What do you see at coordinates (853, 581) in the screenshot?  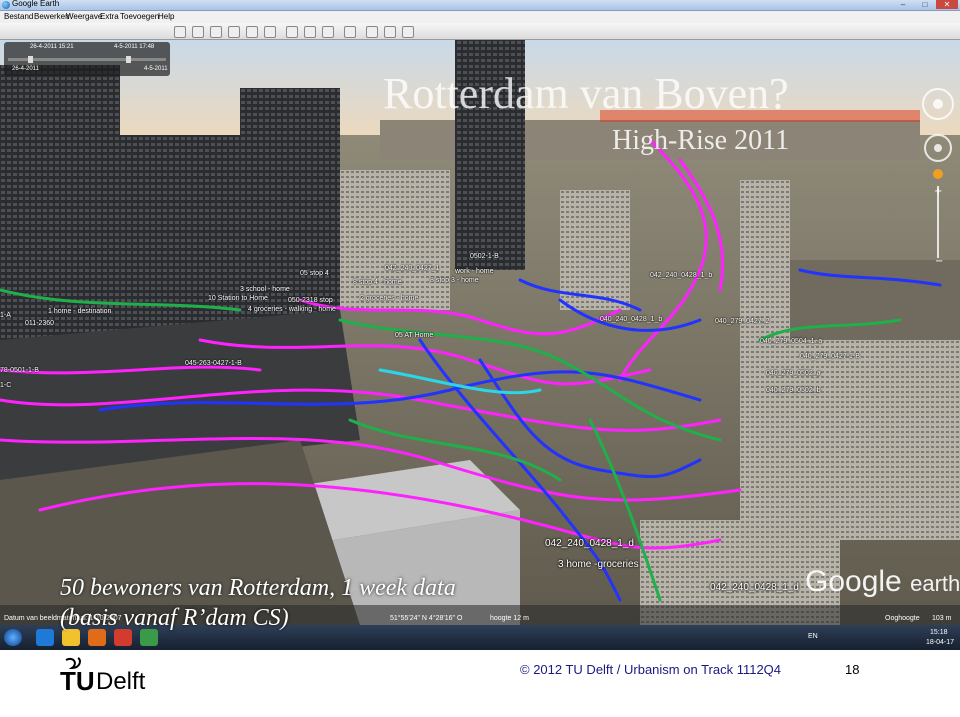 I see `google-logo-text: Google` at bounding box center [853, 581].